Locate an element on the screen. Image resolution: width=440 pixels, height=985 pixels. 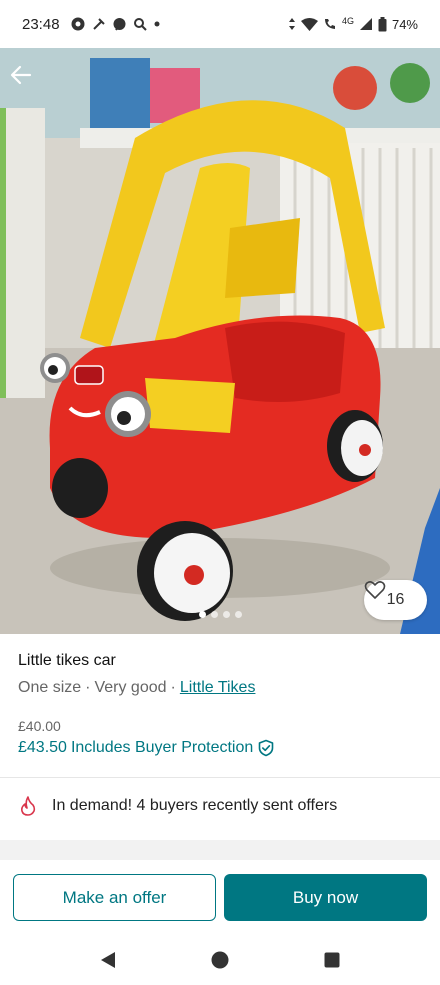
product-size: One size is located at coordinates (50, 687).